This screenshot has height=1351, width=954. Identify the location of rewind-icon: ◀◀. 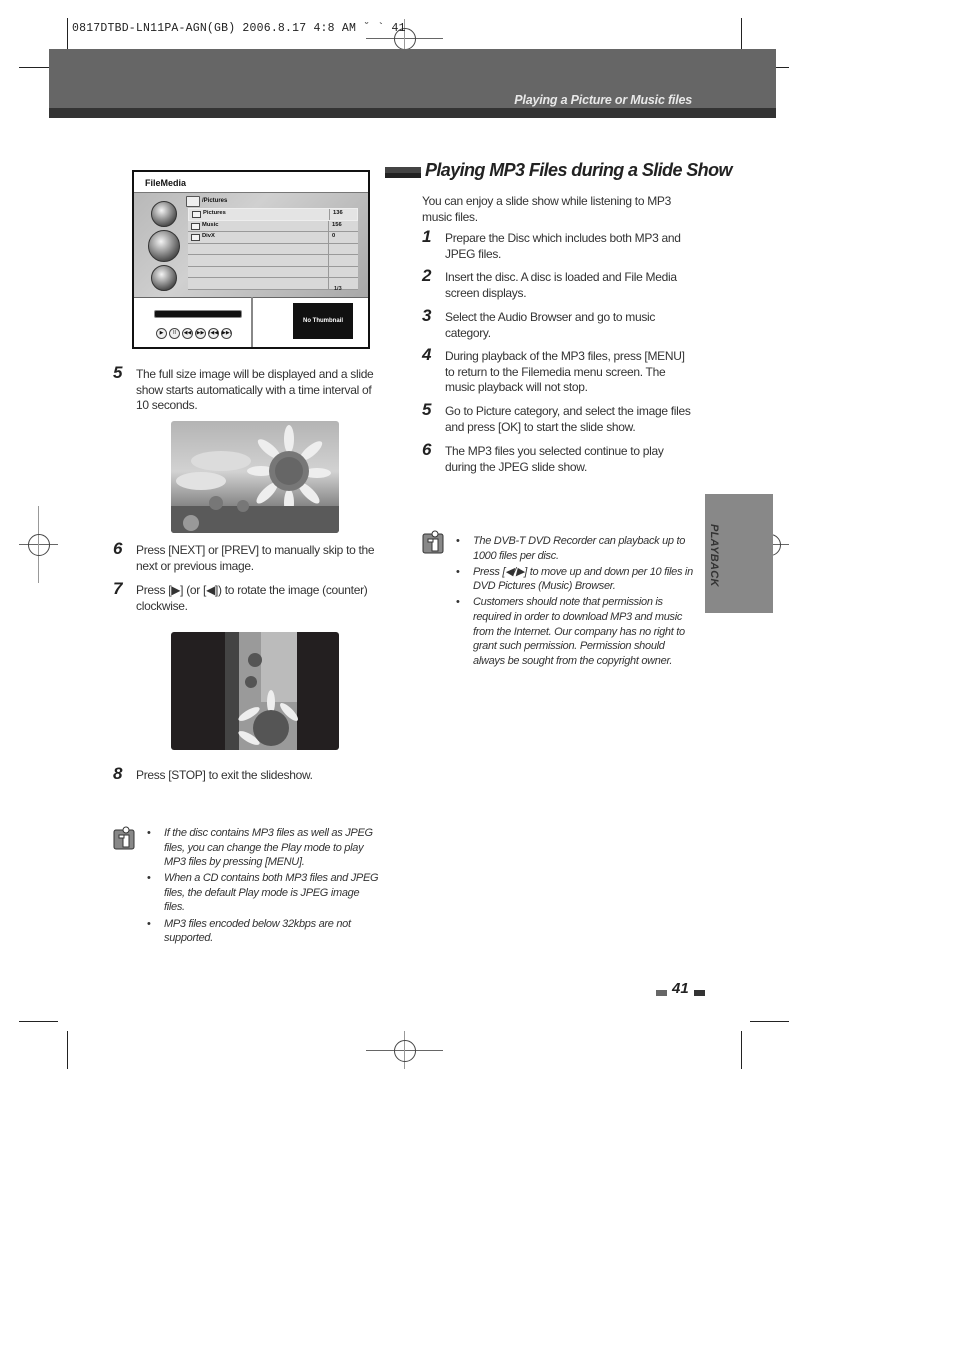
(187, 333).